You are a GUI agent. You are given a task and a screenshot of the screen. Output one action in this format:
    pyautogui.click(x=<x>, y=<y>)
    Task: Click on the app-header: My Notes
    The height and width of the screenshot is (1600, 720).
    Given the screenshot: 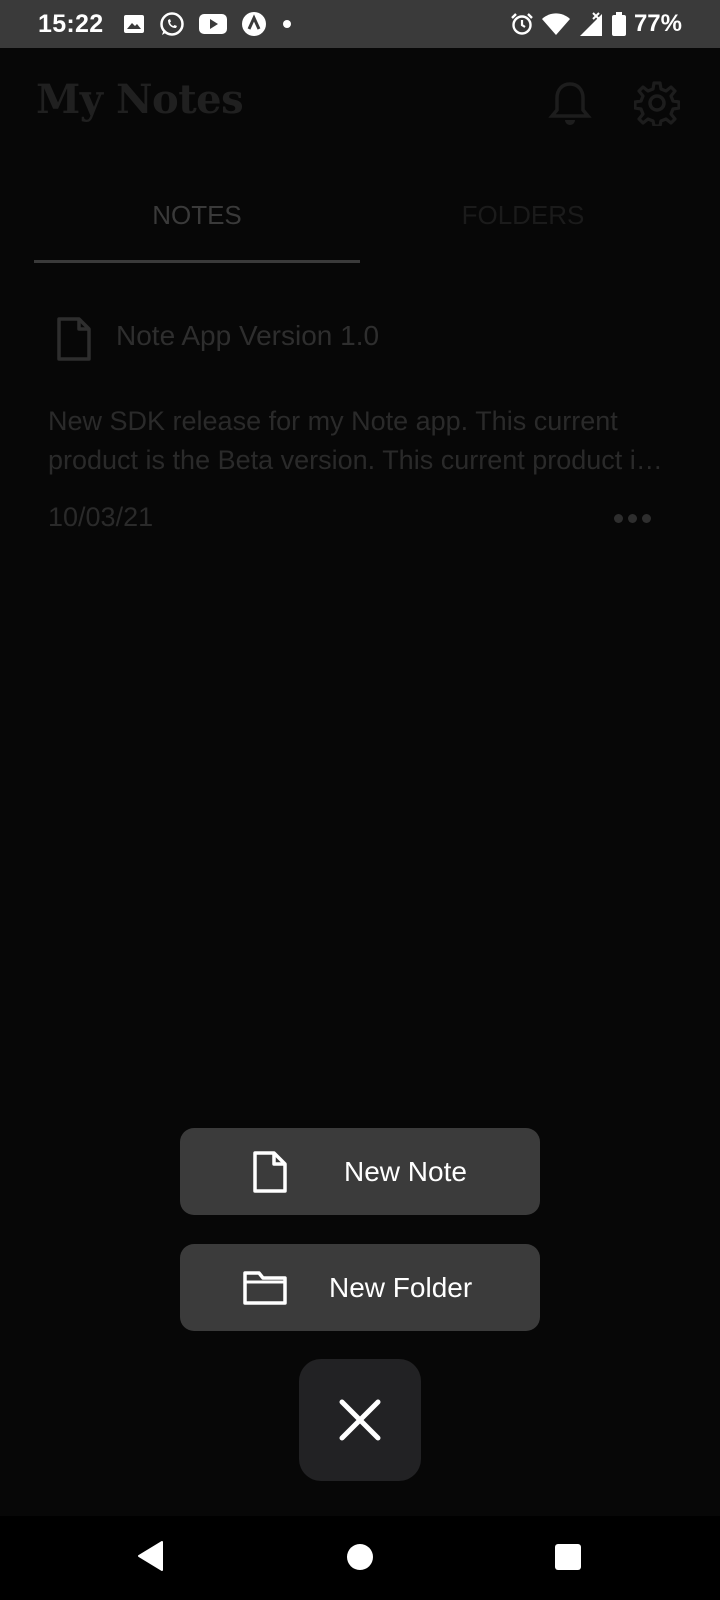 What is the action you would take?
    pyautogui.click(x=360, y=103)
    